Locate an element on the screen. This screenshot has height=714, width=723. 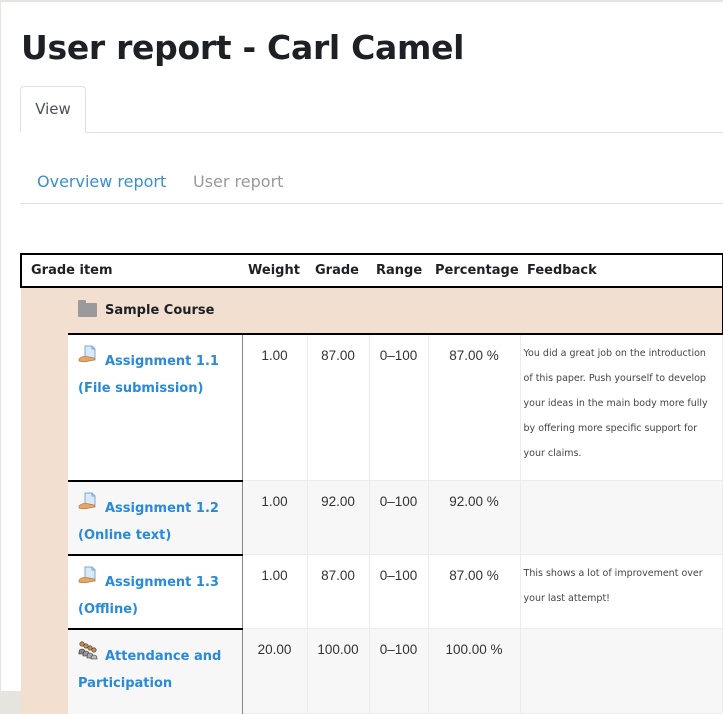
header-grade: Grade is located at coordinates (338, 270).